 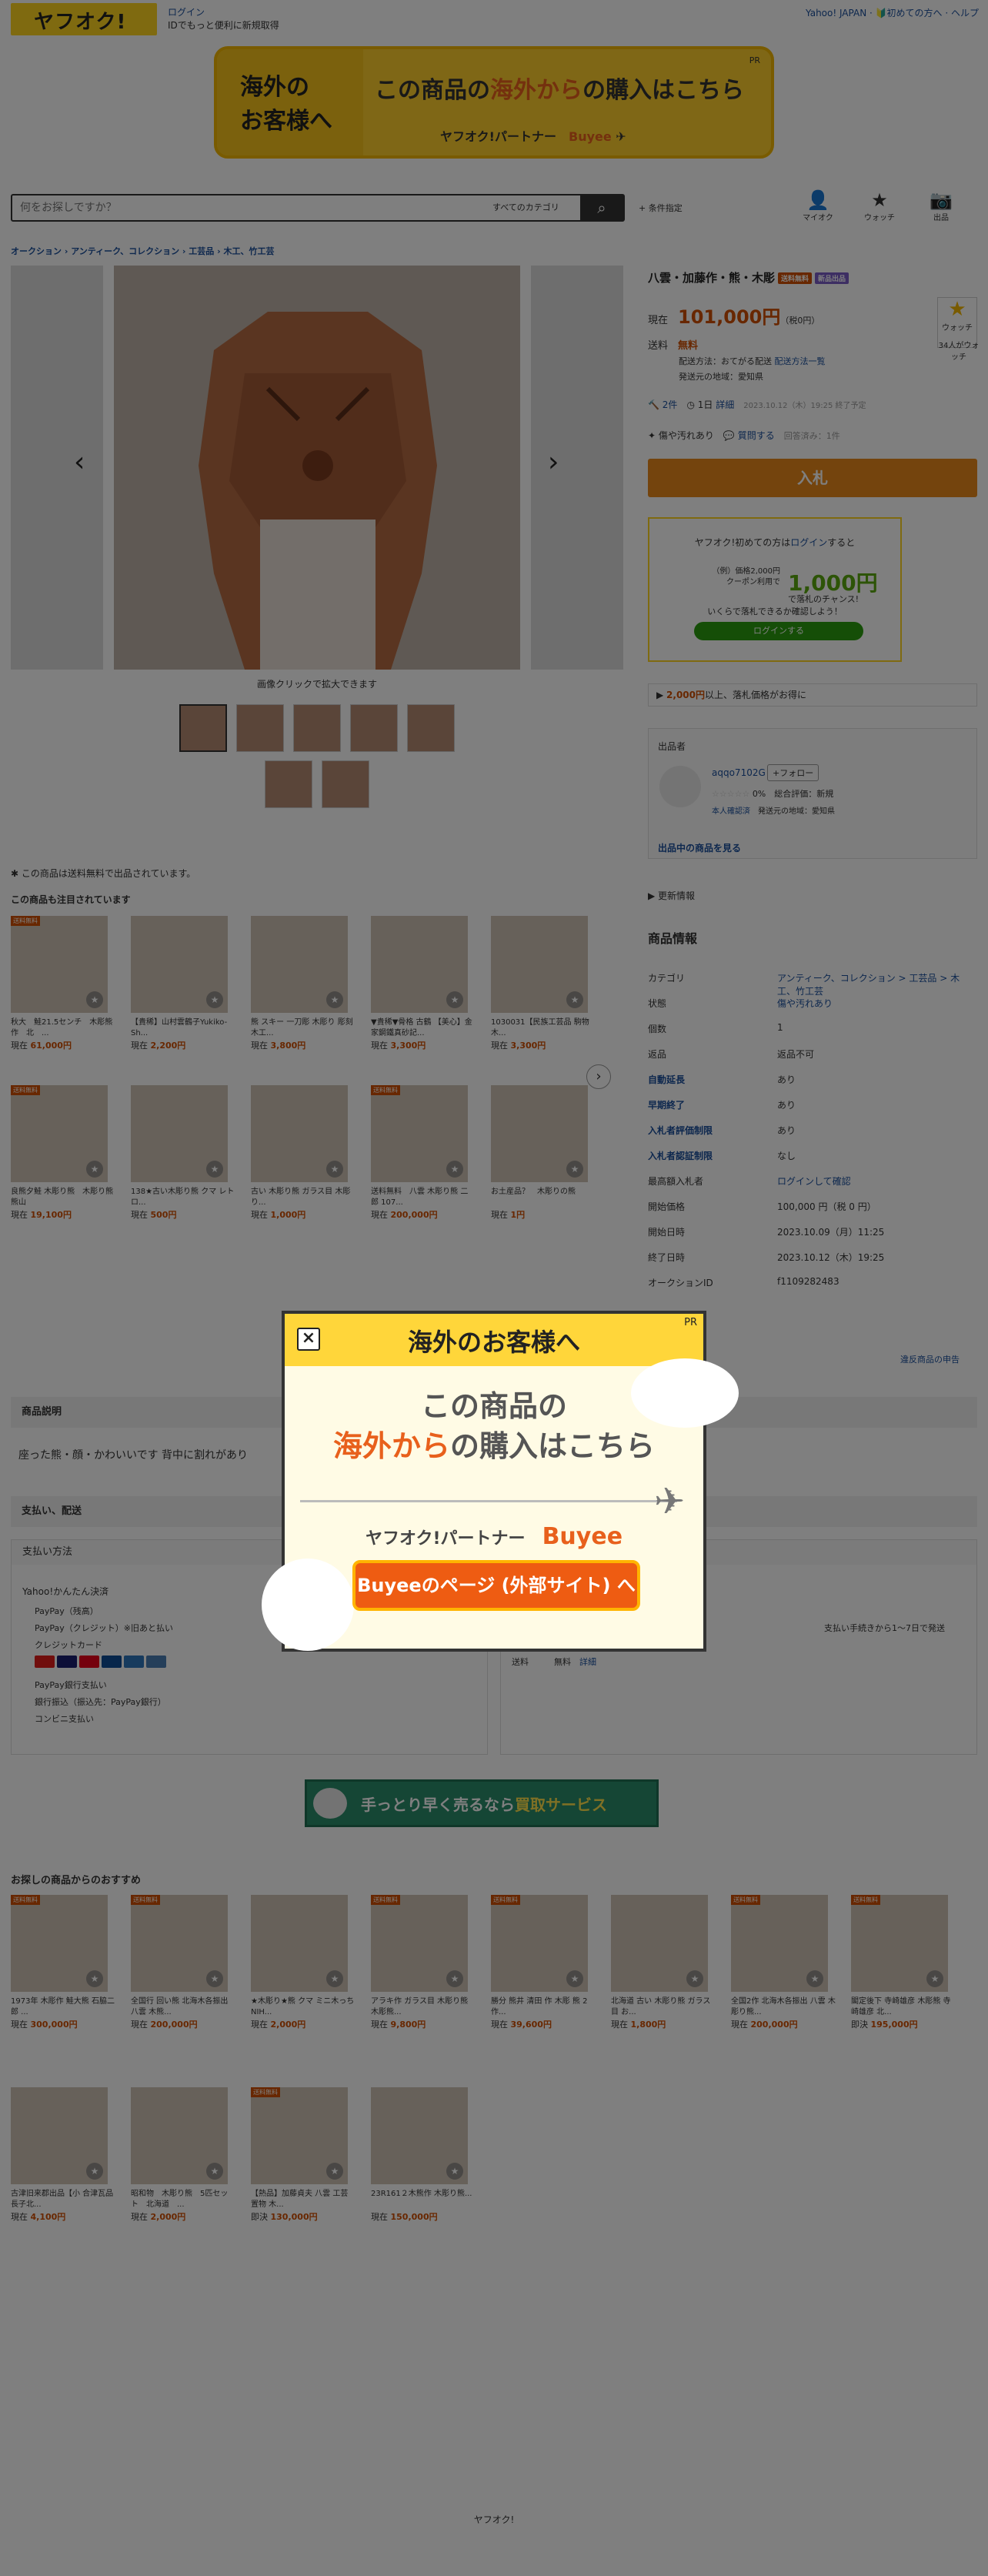 What do you see at coordinates (494, 1536) in the screenshot?
I see `modal-partner: ヤフオク!パートナー Buyee` at bounding box center [494, 1536].